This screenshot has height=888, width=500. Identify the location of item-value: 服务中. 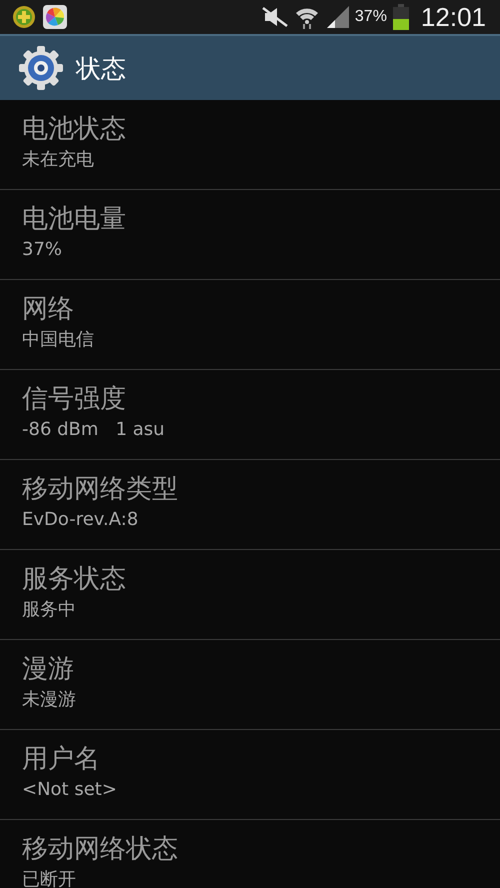
(49, 610).